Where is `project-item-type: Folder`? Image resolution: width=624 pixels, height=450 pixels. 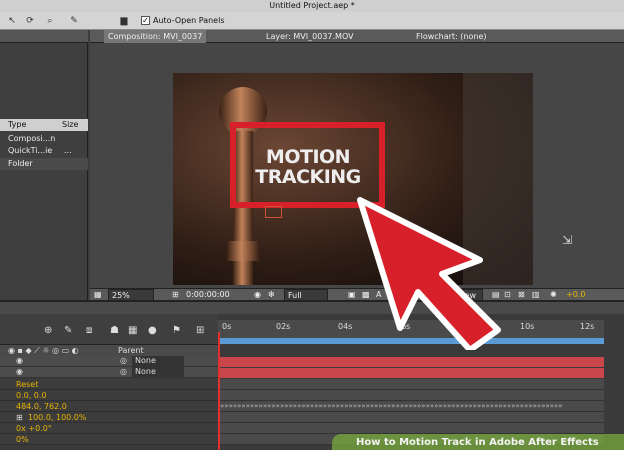
project-item-type: Folder is located at coordinates (20, 163).